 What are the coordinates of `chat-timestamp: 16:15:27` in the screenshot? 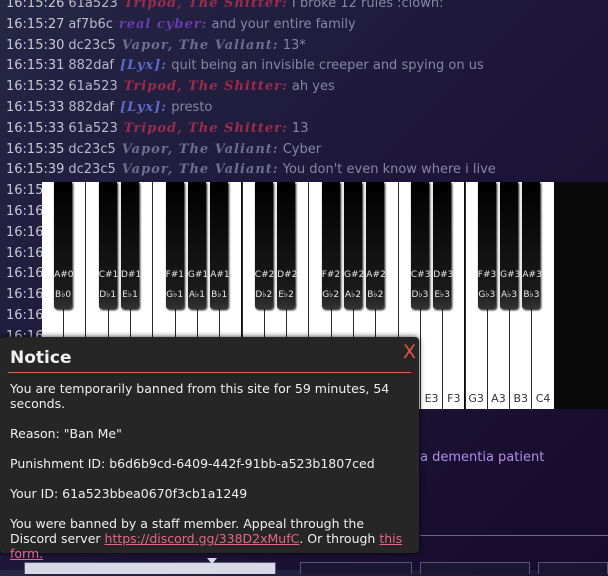 It's located at (35, 24).